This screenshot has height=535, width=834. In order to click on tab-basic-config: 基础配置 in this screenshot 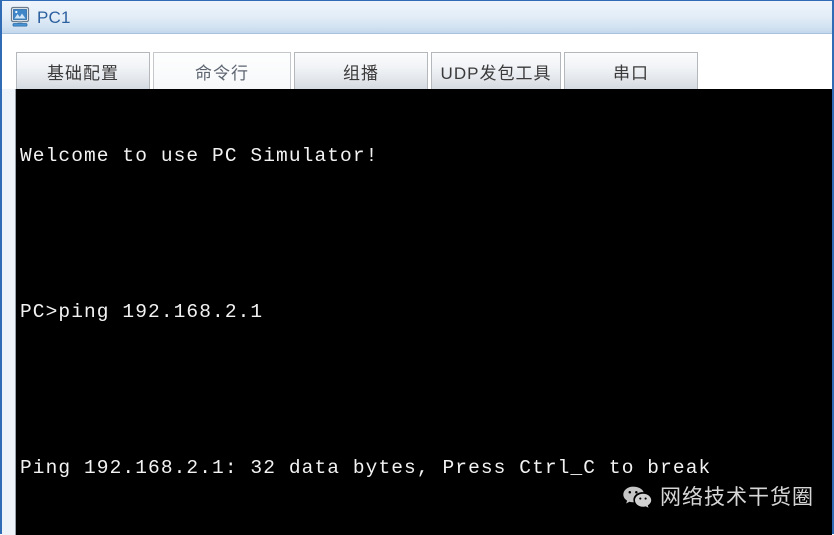, I will do `click(83, 70)`.